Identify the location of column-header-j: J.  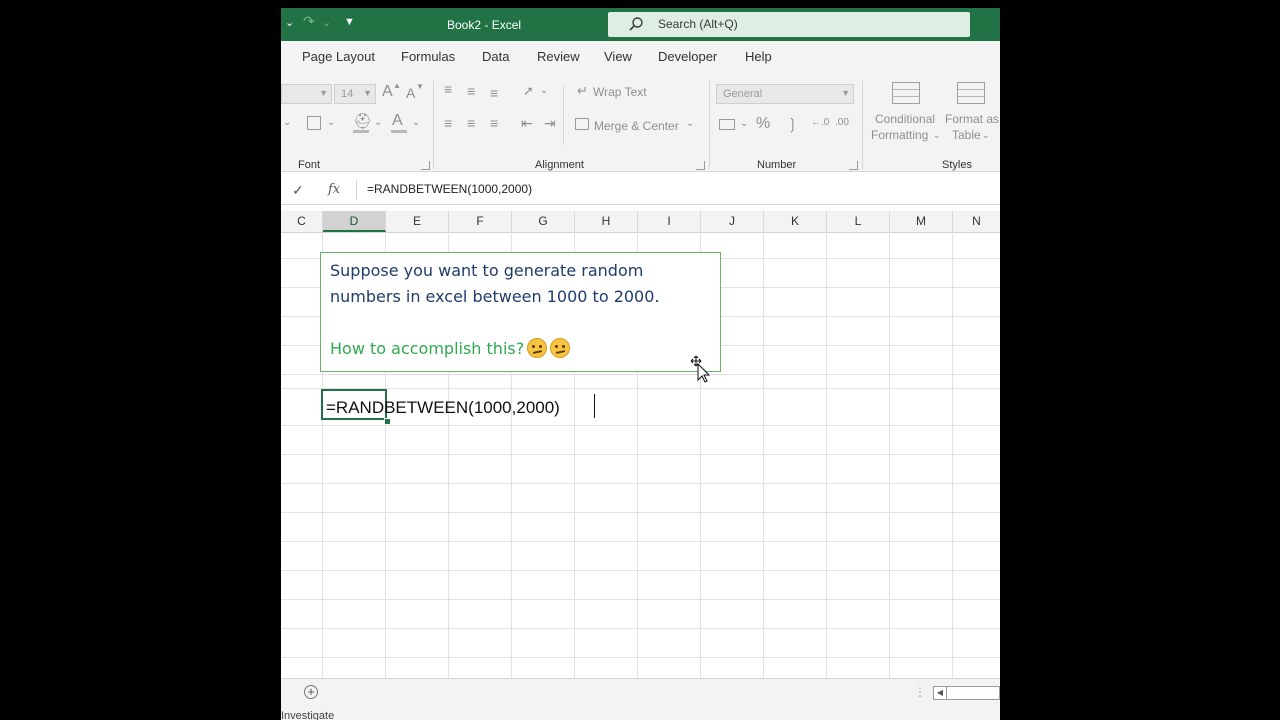
(732, 221).